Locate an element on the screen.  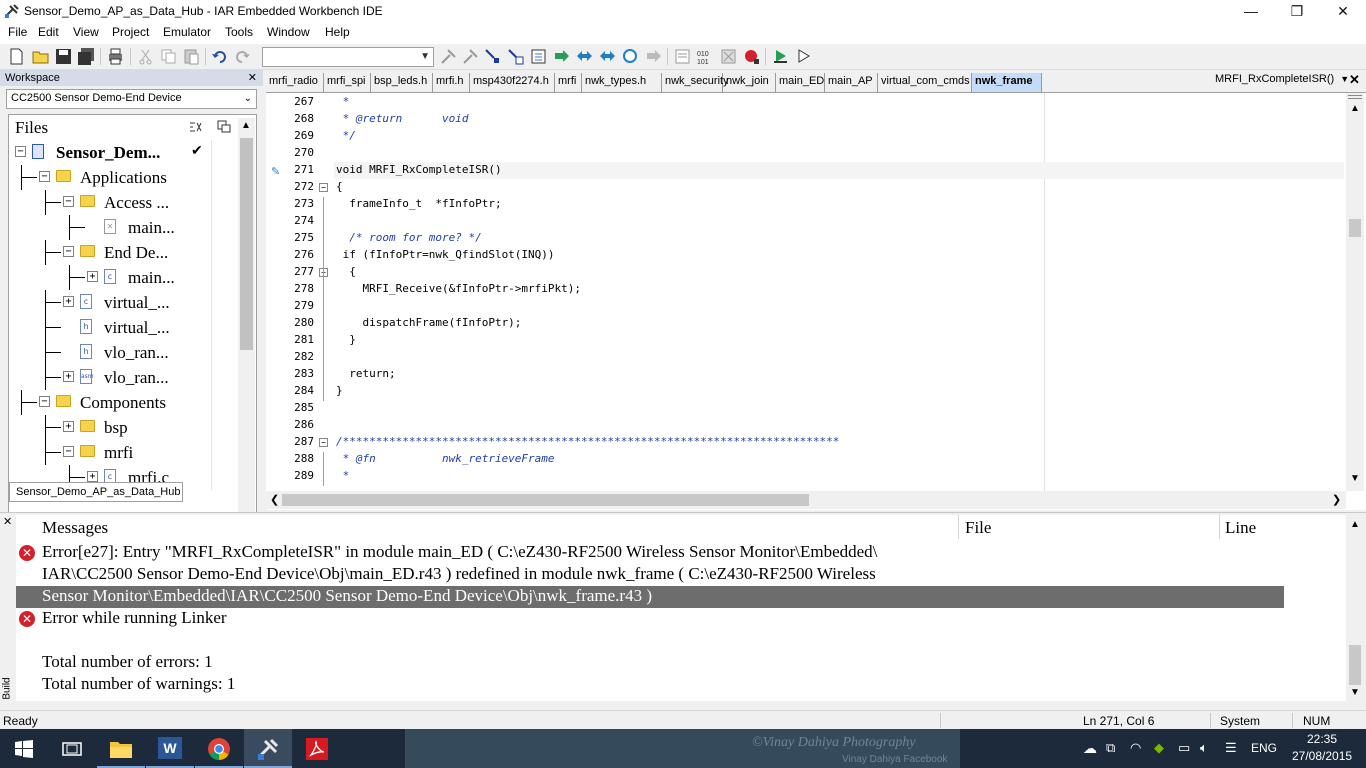
copy-icon is located at coordinates (168, 56).